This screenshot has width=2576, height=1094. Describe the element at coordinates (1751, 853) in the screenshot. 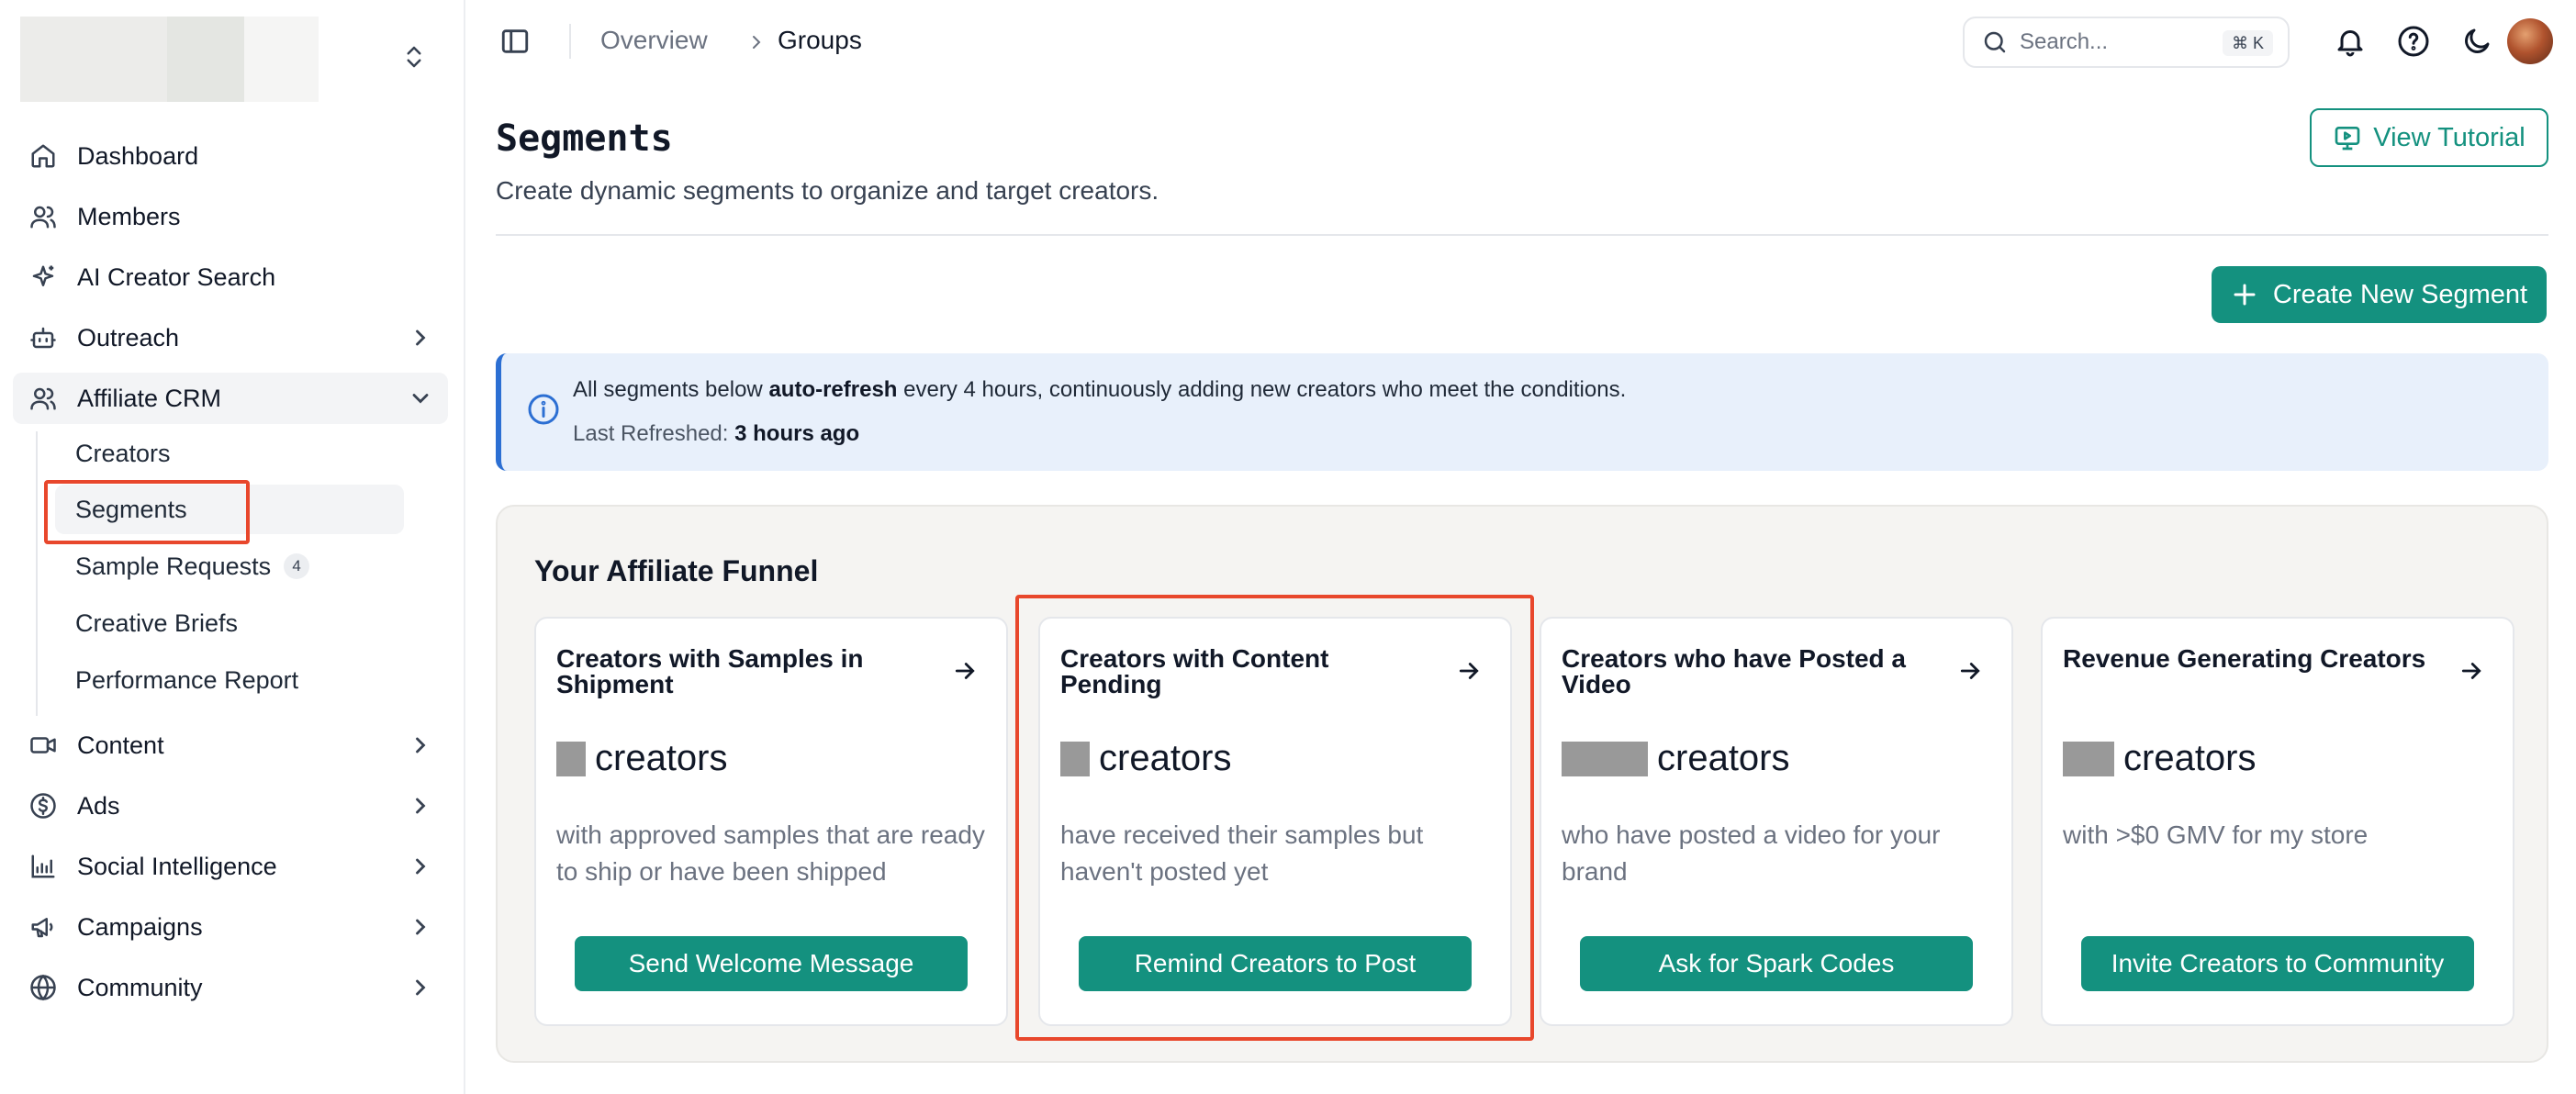

I see `card-description: who have posted a video for your brand` at that location.